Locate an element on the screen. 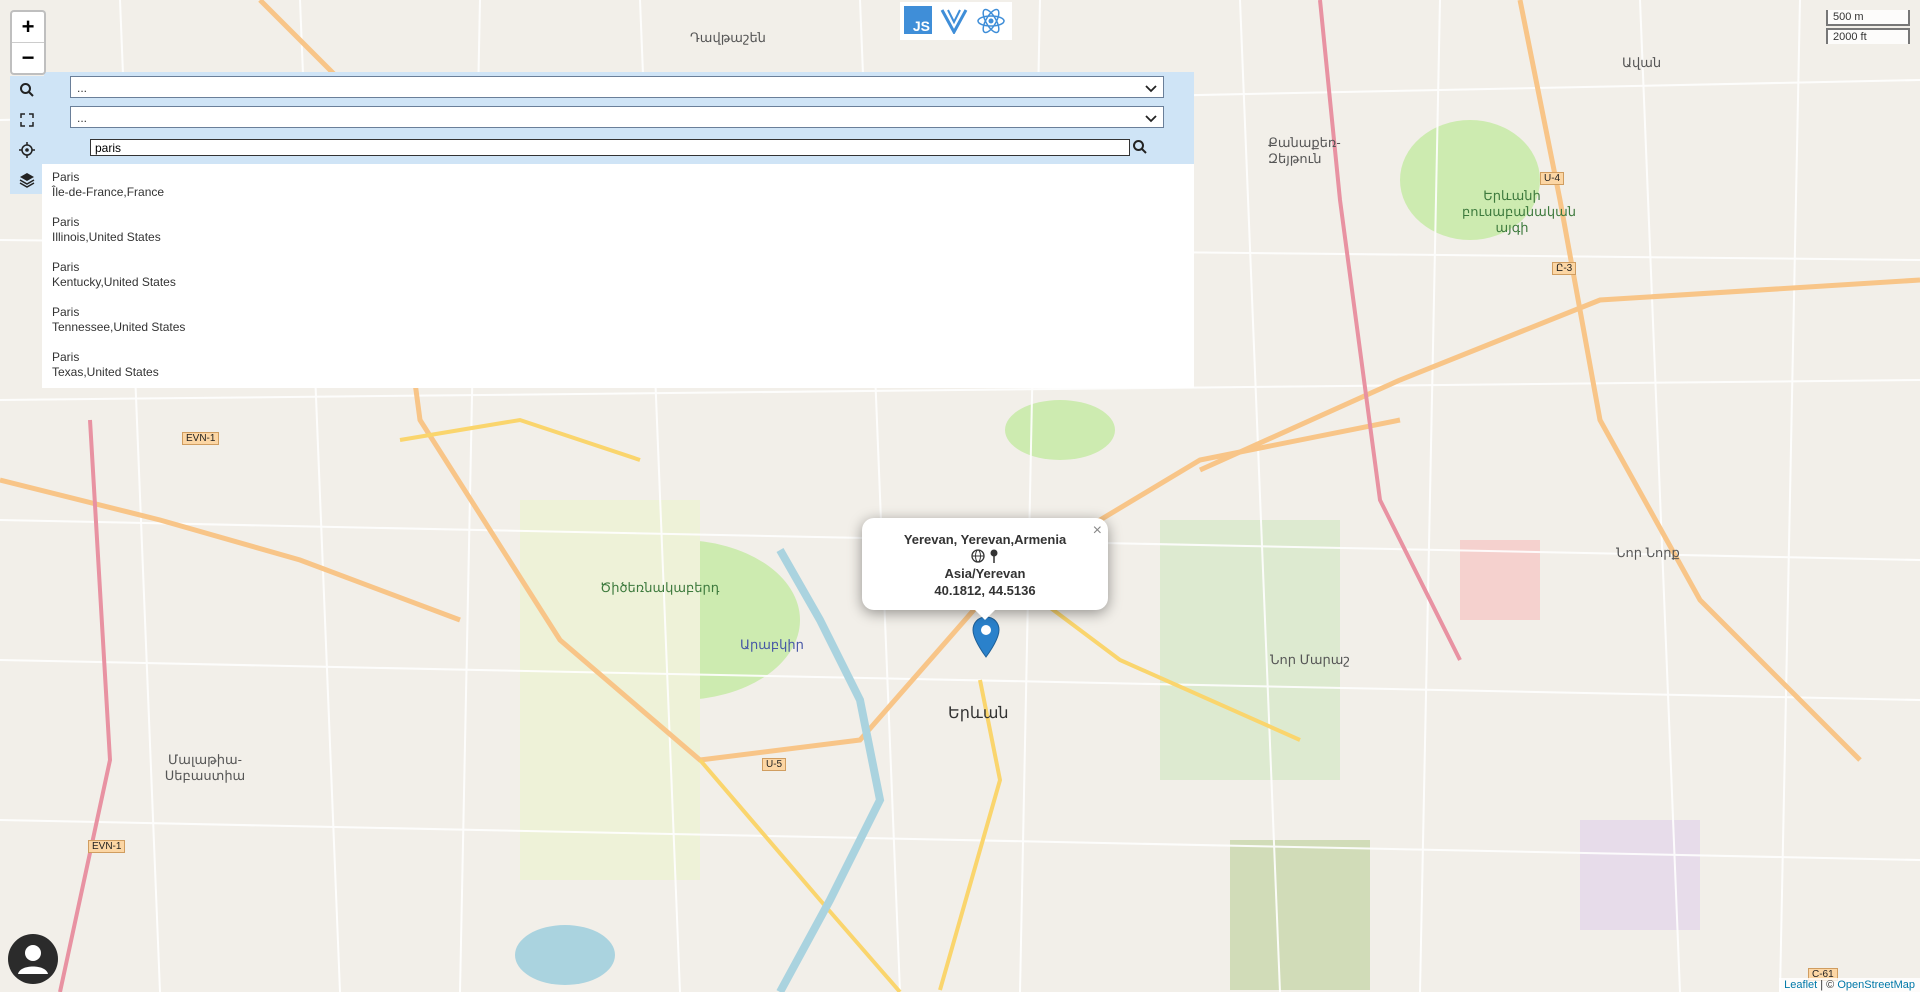 The height and width of the screenshot is (992, 1920). user-icon is located at coordinates (33, 959).